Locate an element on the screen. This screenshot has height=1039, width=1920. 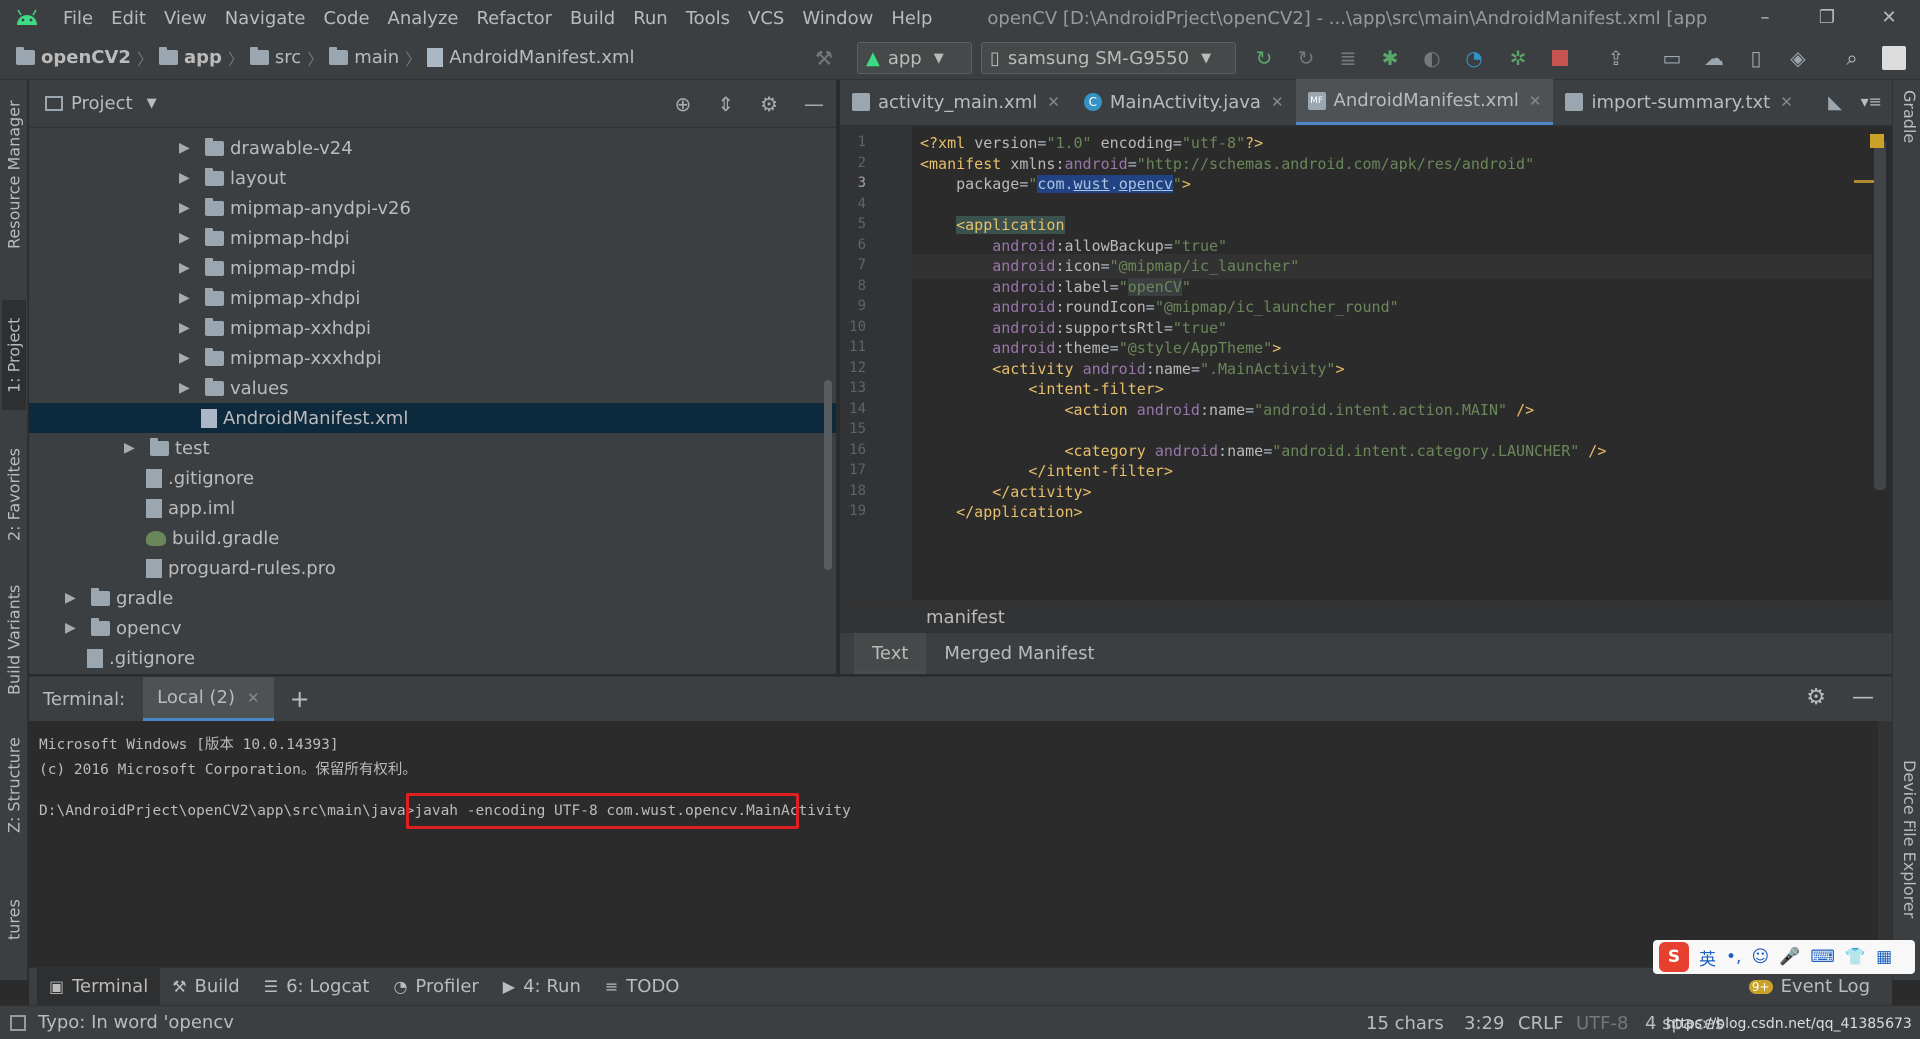
menu-run: Run is located at coordinates (650, 18).